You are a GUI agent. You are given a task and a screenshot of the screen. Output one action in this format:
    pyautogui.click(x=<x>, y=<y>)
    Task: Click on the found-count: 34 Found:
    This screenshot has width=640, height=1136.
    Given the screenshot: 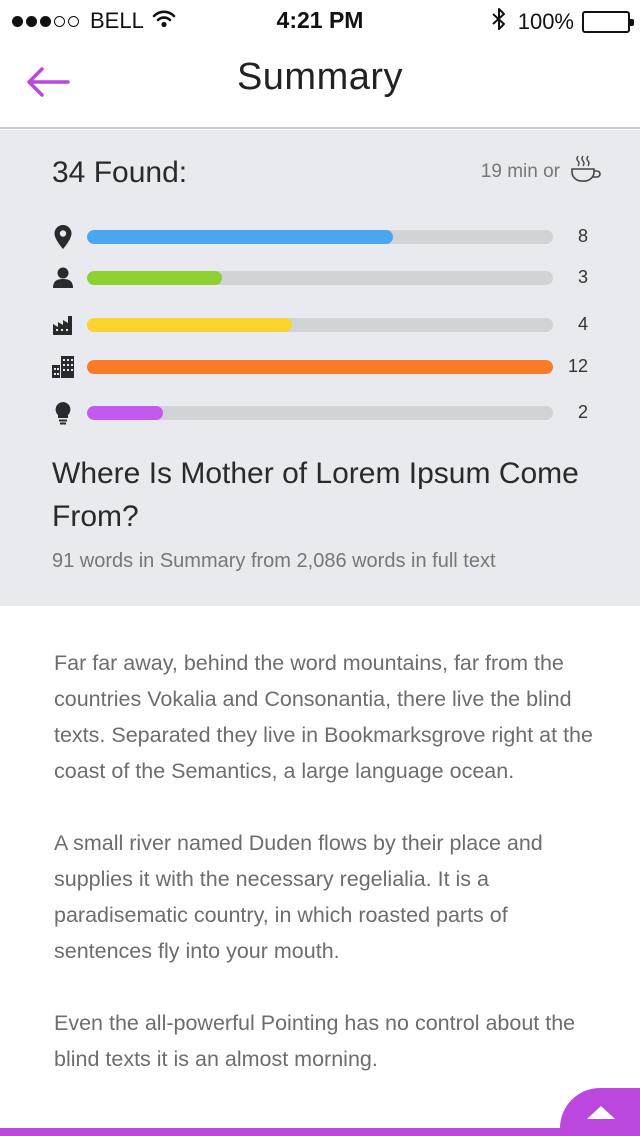 What is the action you would take?
    pyautogui.click(x=120, y=172)
    